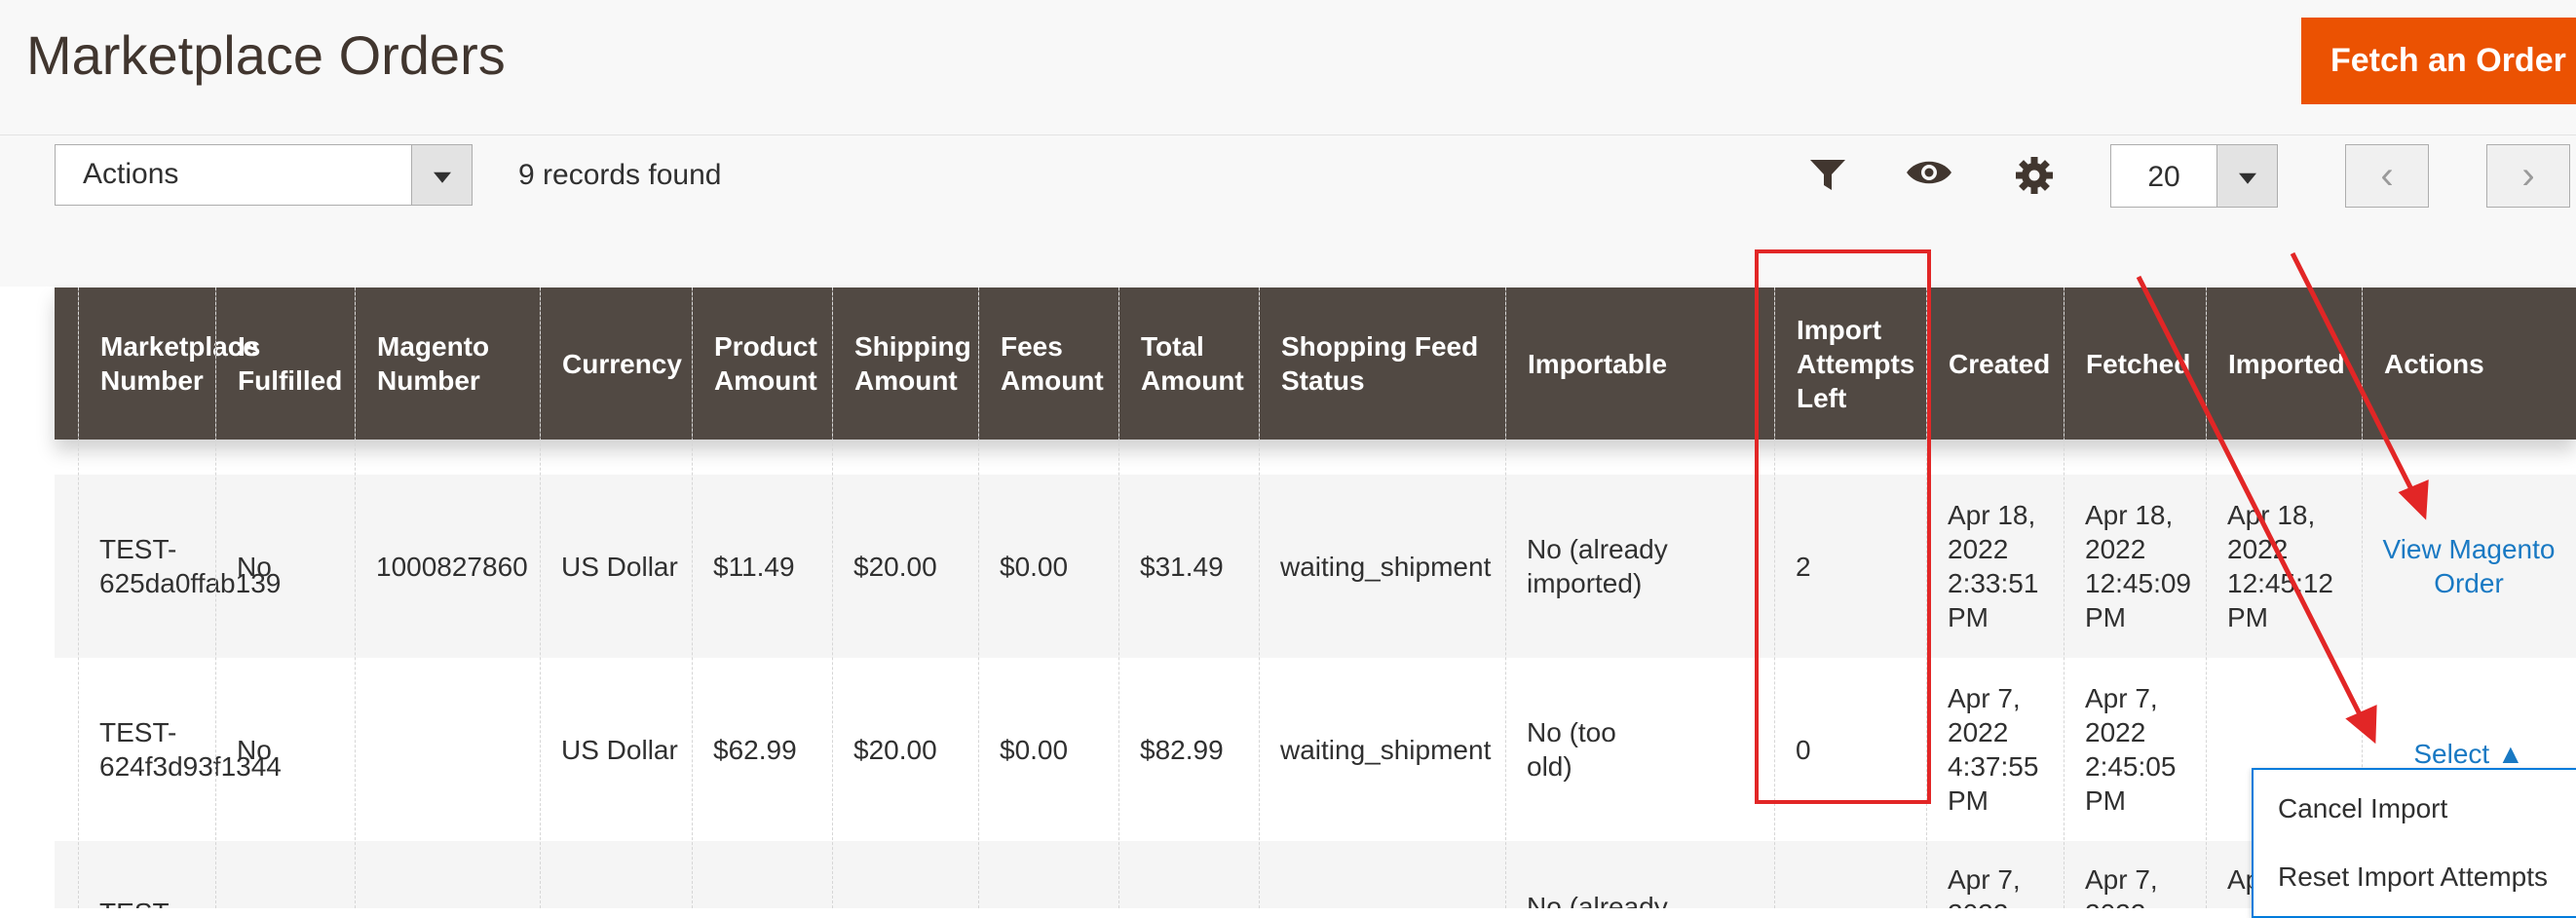 The height and width of the screenshot is (918, 2576). I want to click on page-title: Marketplace Orders, so click(266, 55).